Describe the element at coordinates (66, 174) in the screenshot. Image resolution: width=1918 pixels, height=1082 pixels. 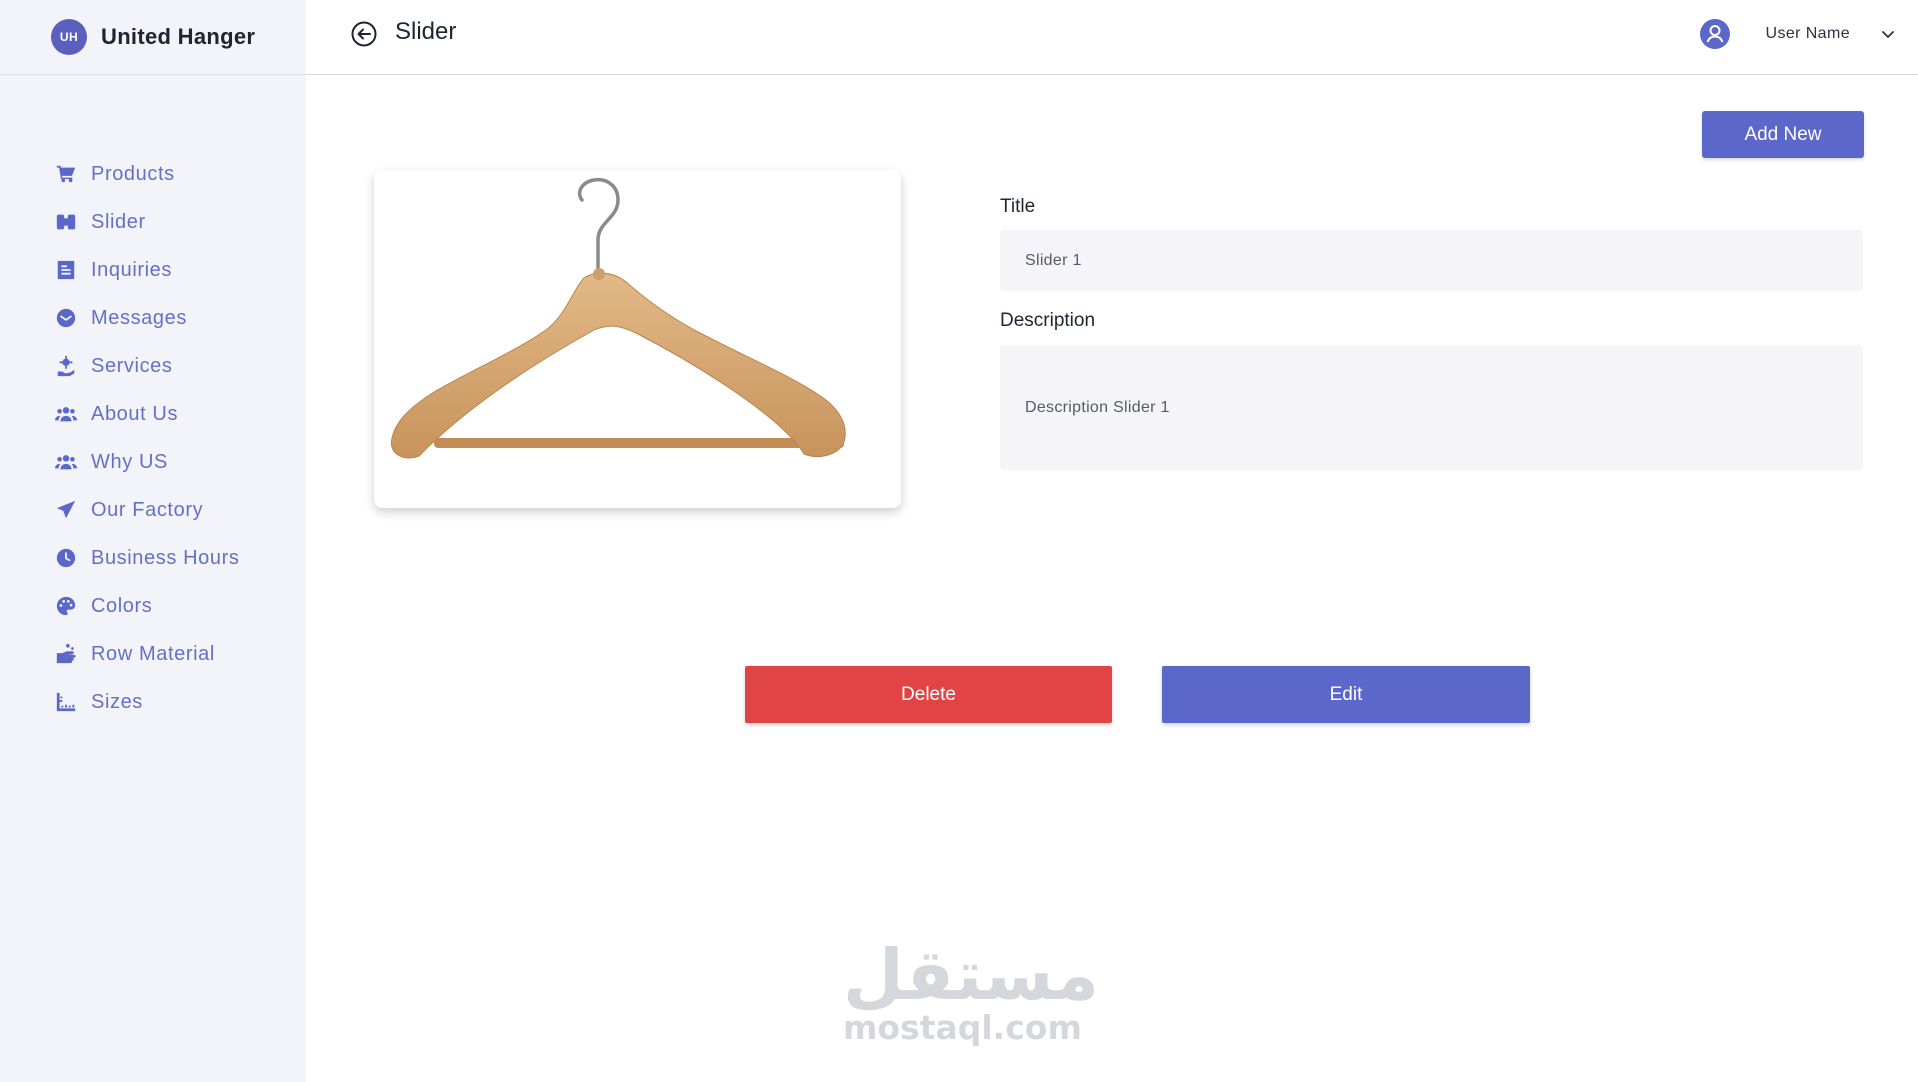
I see `cart-icon` at that location.